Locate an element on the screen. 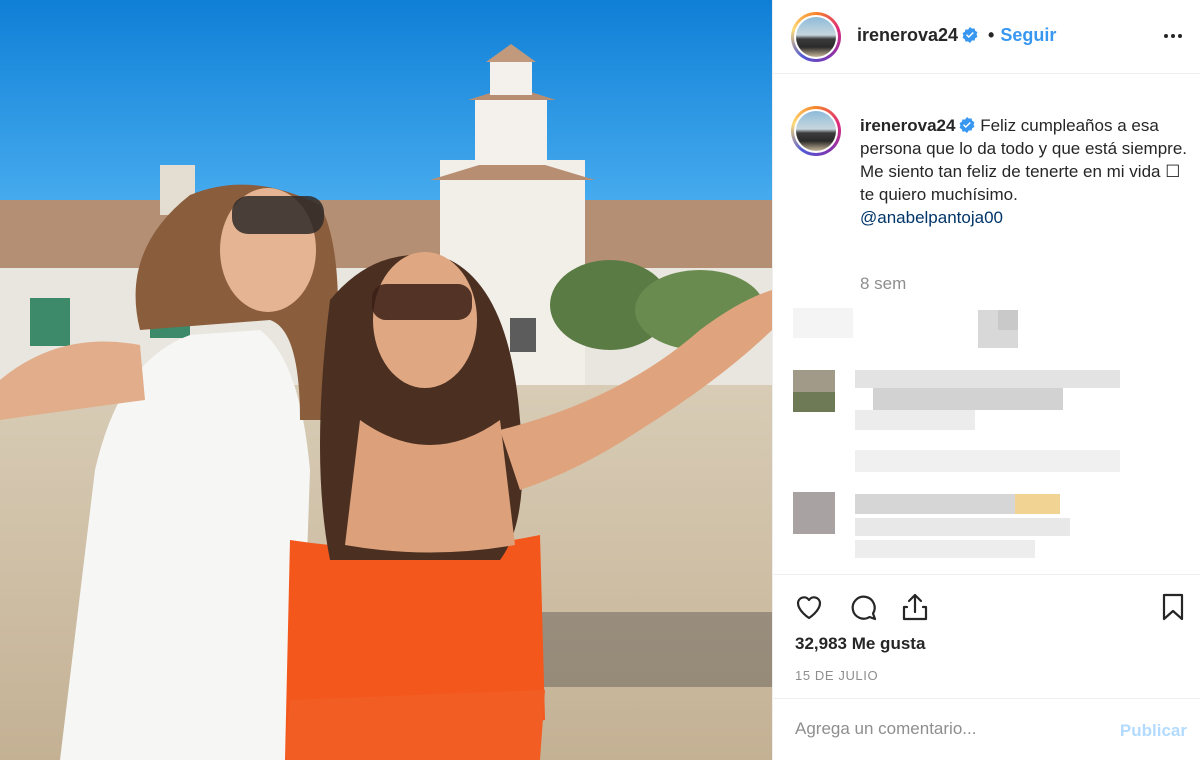 This screenshot has height=760, width=1200. heart-icon is located at coordinates (809, 607).